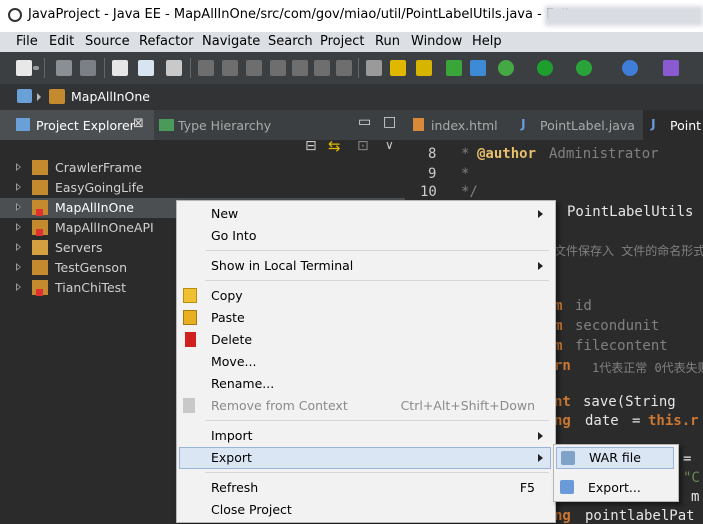 The width and height of the screenshot is (703, 524). What do you see at coordinates (24, 68) in the screenshot?
I see `new-icon` at bounding box center [24, 68].